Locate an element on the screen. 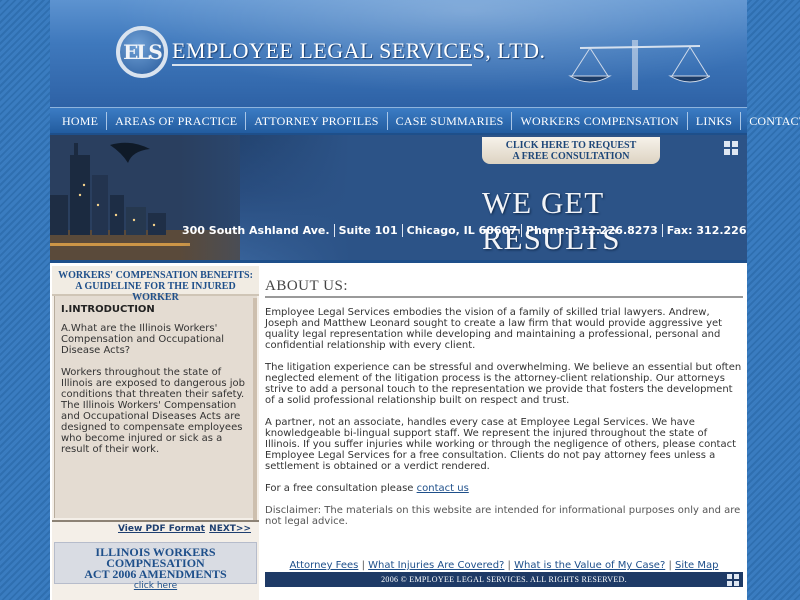 This screenshot has height=600, width=800. nav-contact-us: CONTACT US is located at coordinates (770, 121).